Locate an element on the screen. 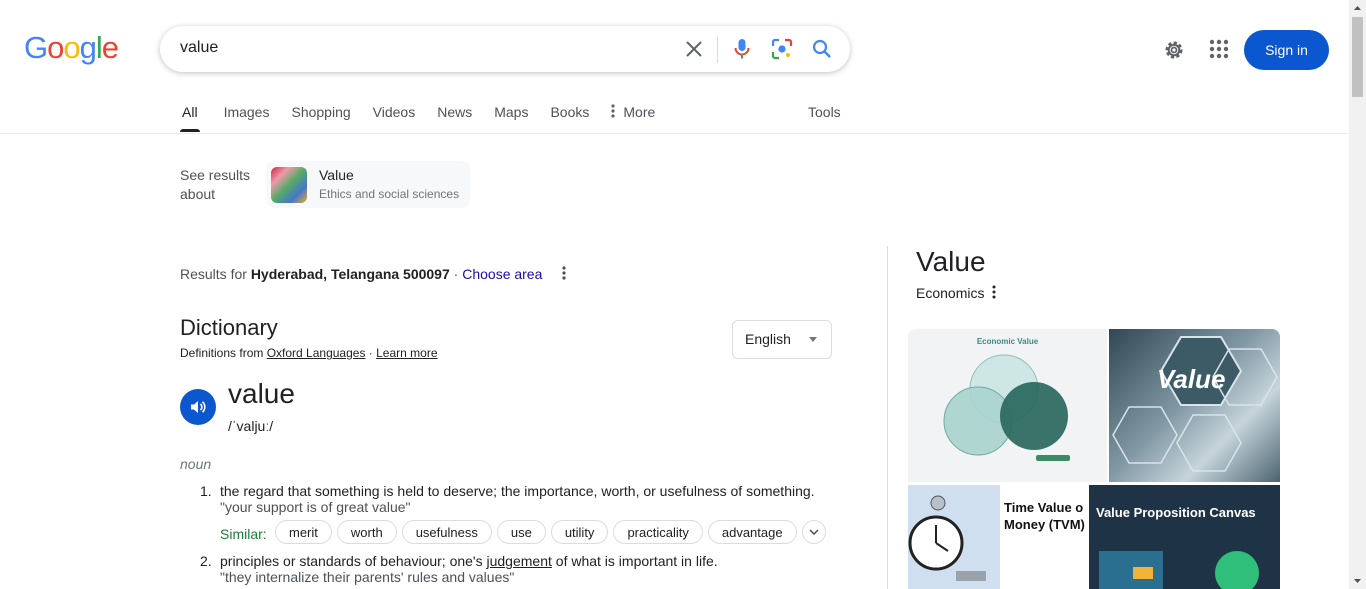 Image resolution: width=1366 pixels, height=589 pixels. knowledge-panel-subtitle: Economics is located at coordinates (950, 293).